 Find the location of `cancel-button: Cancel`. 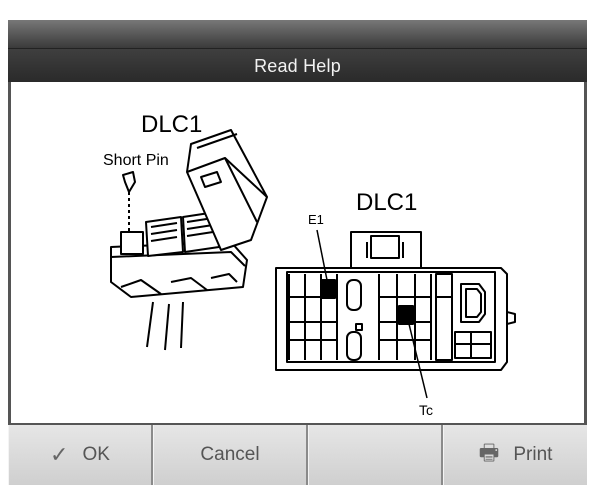

cancel-button: Cancel is located at coordinates (230, 455).